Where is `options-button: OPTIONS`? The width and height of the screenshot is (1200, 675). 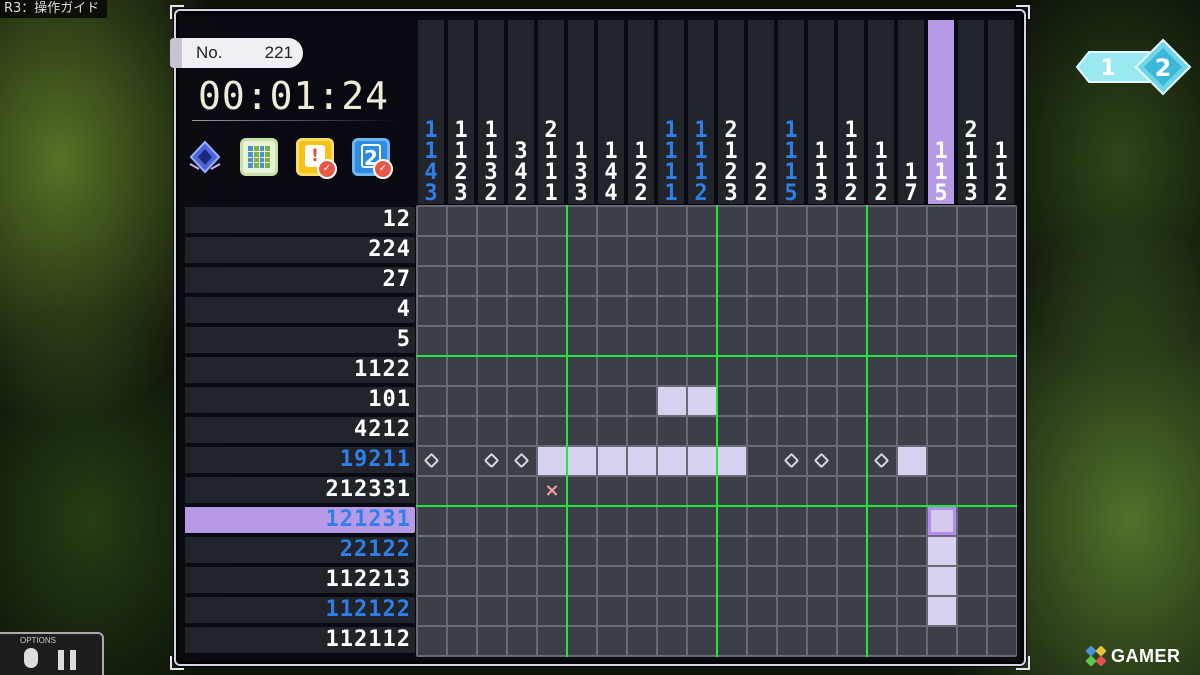 options-button: OPTIONS is located at coordinates (52, 653).